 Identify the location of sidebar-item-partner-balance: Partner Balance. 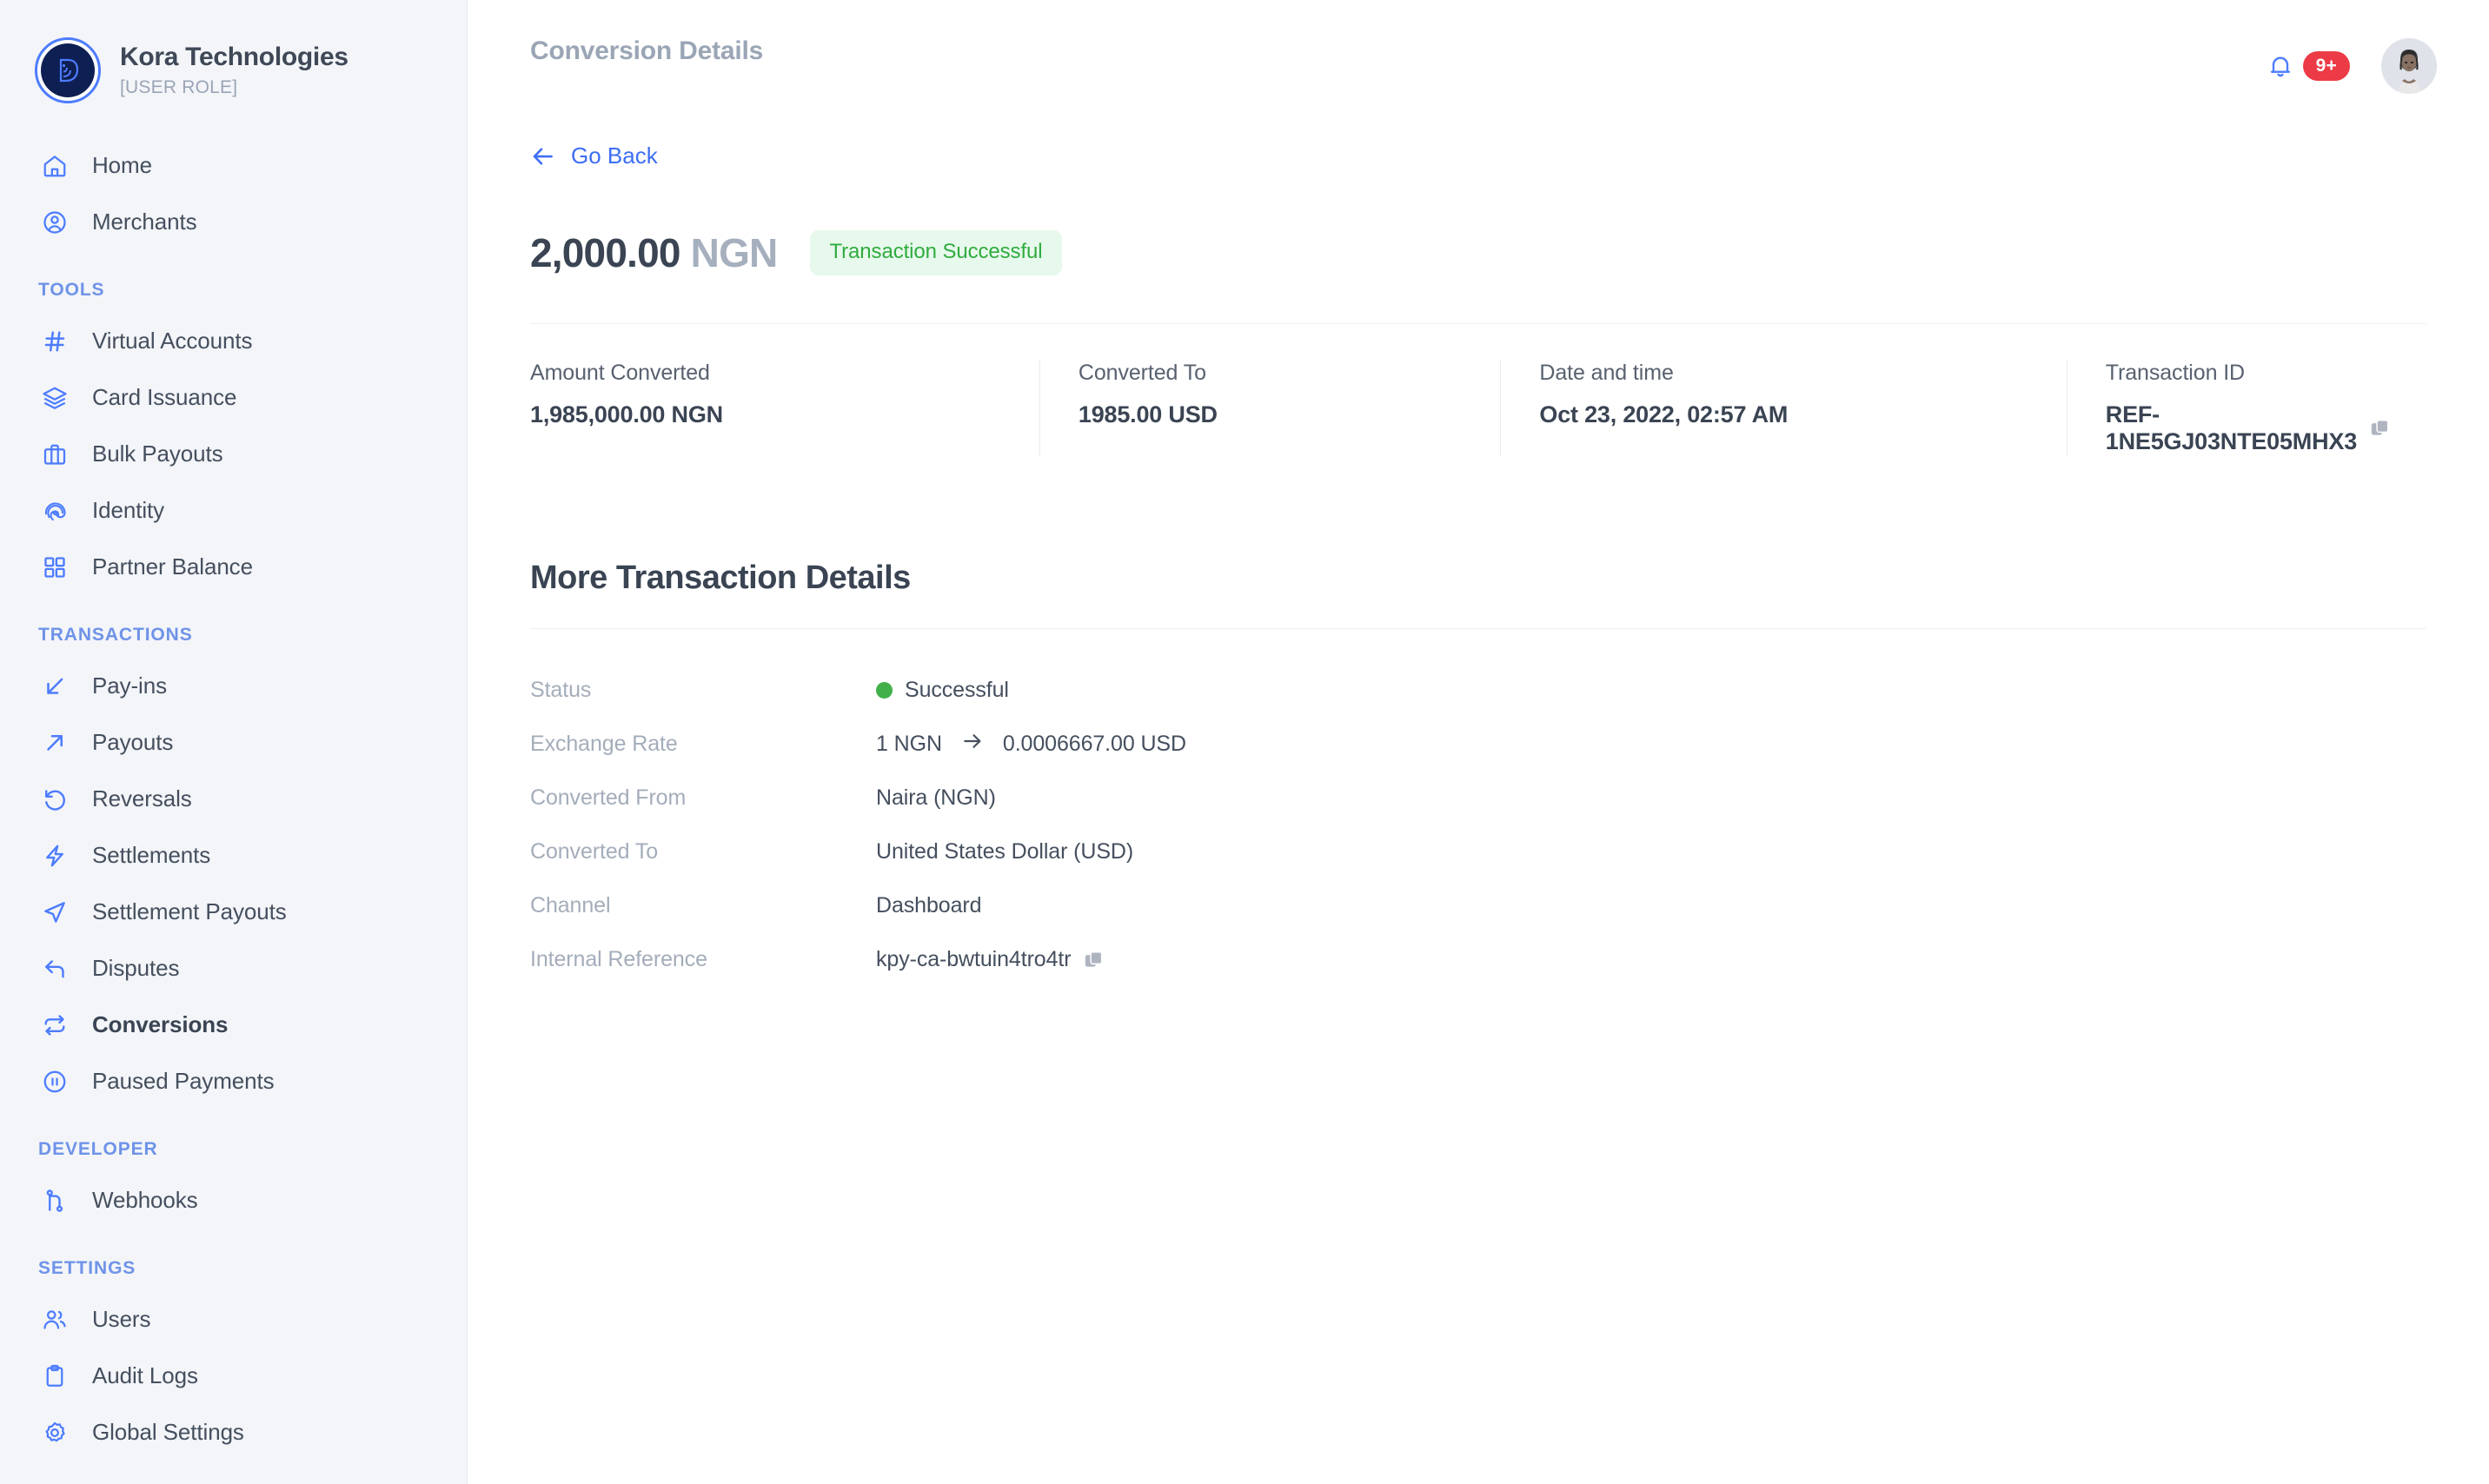
(233, 567).